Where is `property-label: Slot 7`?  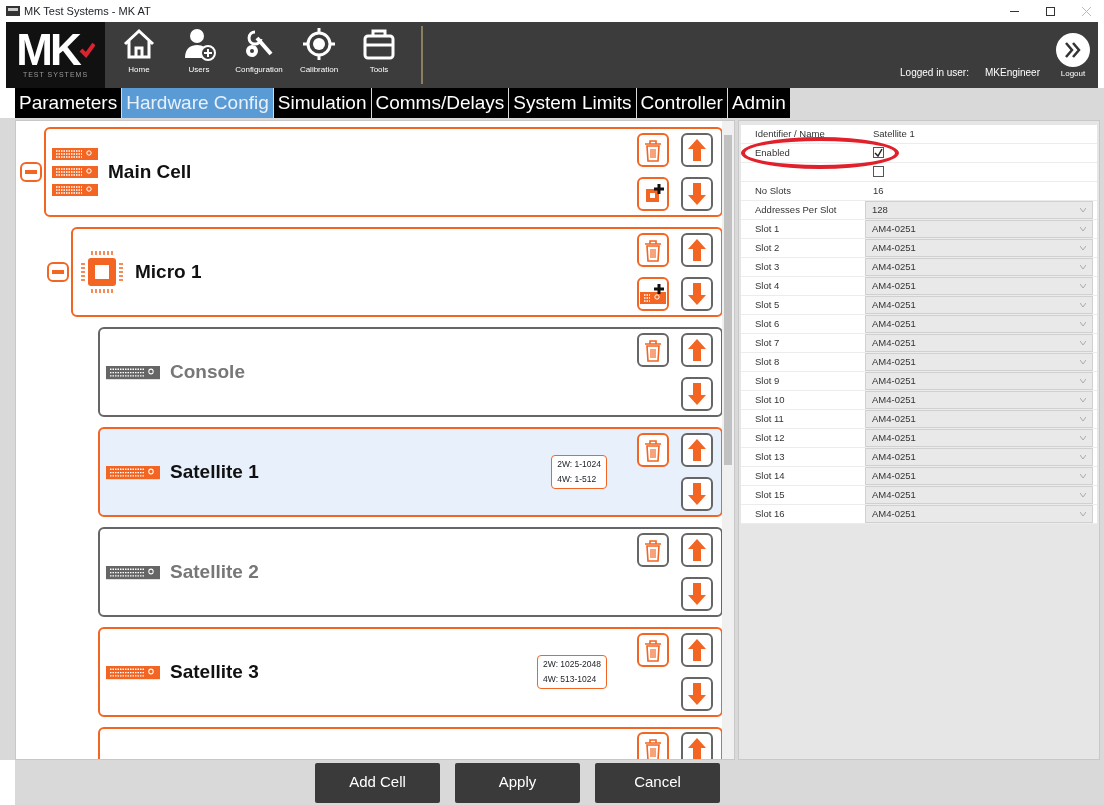 property-label: Slot 7 is located at coordinates (767, 342).